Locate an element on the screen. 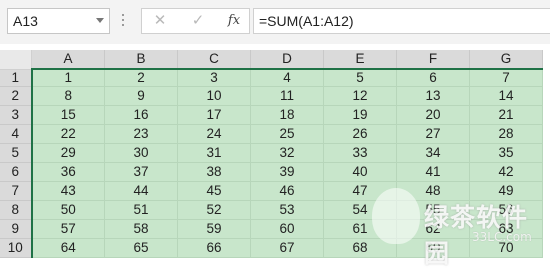  column-header-g: G is located at coordinates (506, 60).